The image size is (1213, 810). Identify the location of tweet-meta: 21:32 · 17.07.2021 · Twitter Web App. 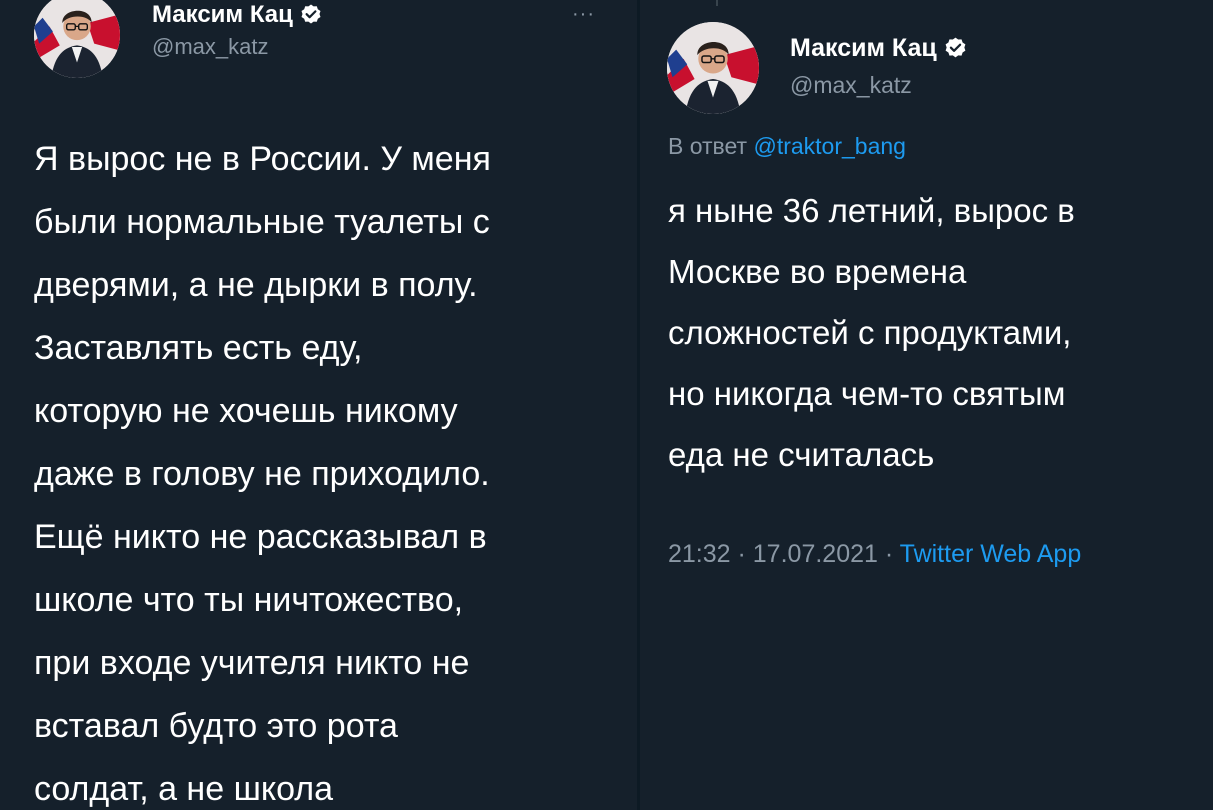
(874, 554).